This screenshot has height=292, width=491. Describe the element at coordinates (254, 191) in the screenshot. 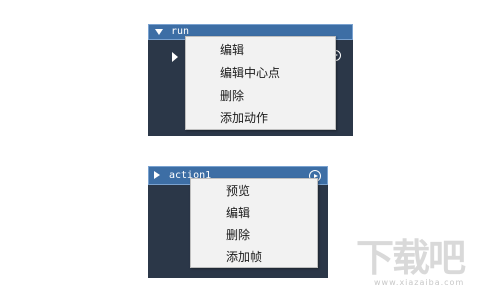

I see `menu-item-preview: 预览` at that location.